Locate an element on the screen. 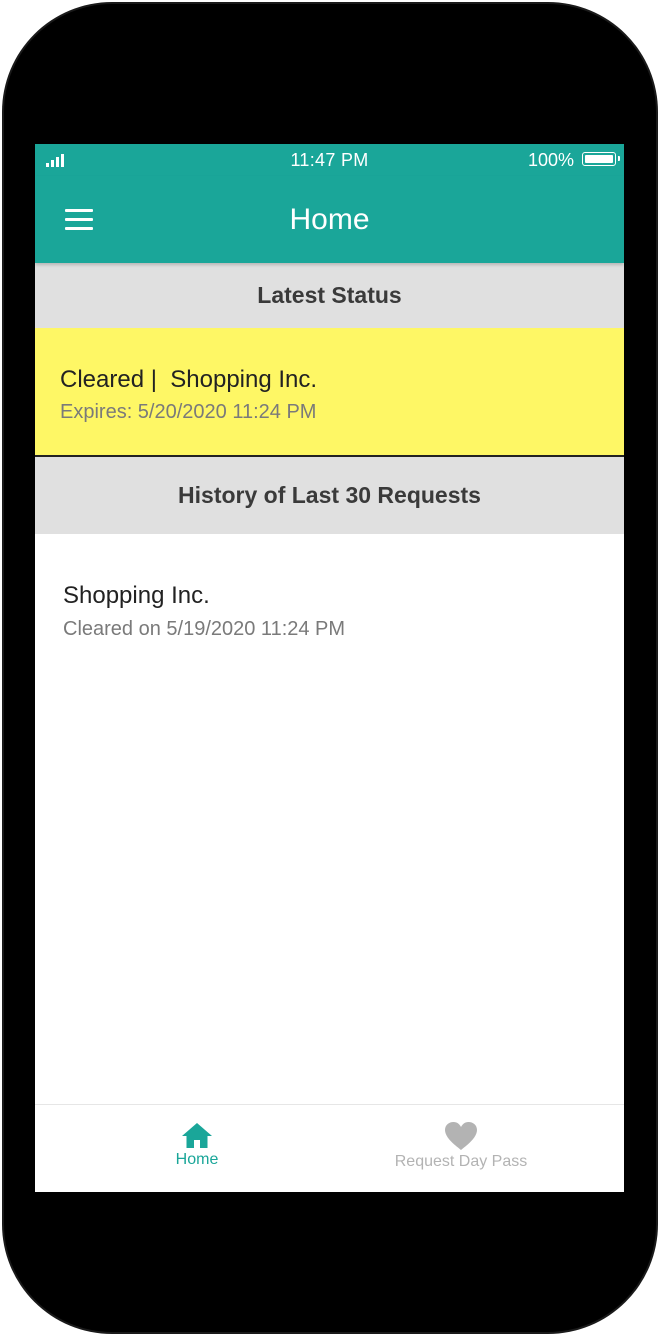 This screenshot has height=1336, width=660. tab-home: Home is located at coordinates (197, 1148).